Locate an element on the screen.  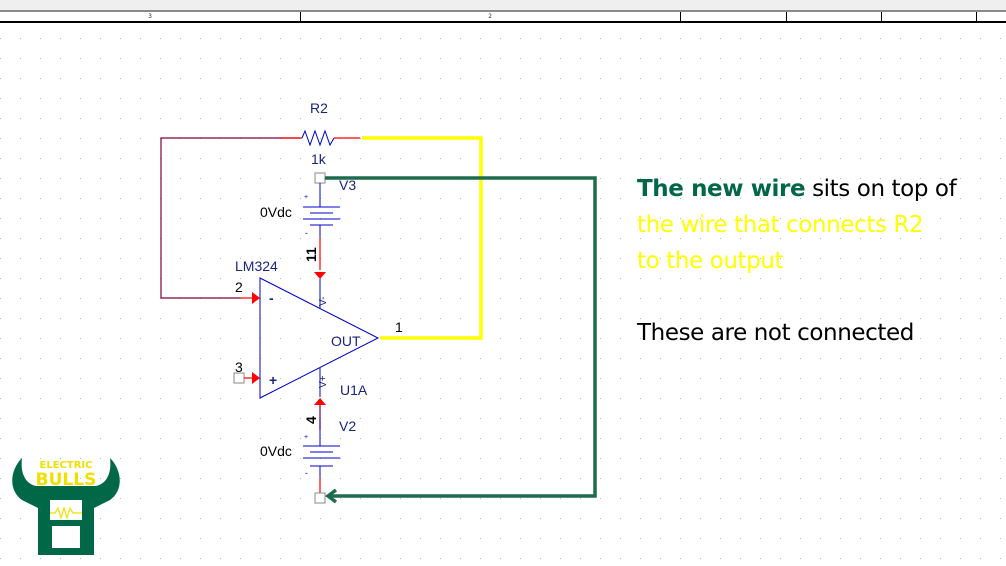
r2-to-output-wire is located at coordinates (422, 238).